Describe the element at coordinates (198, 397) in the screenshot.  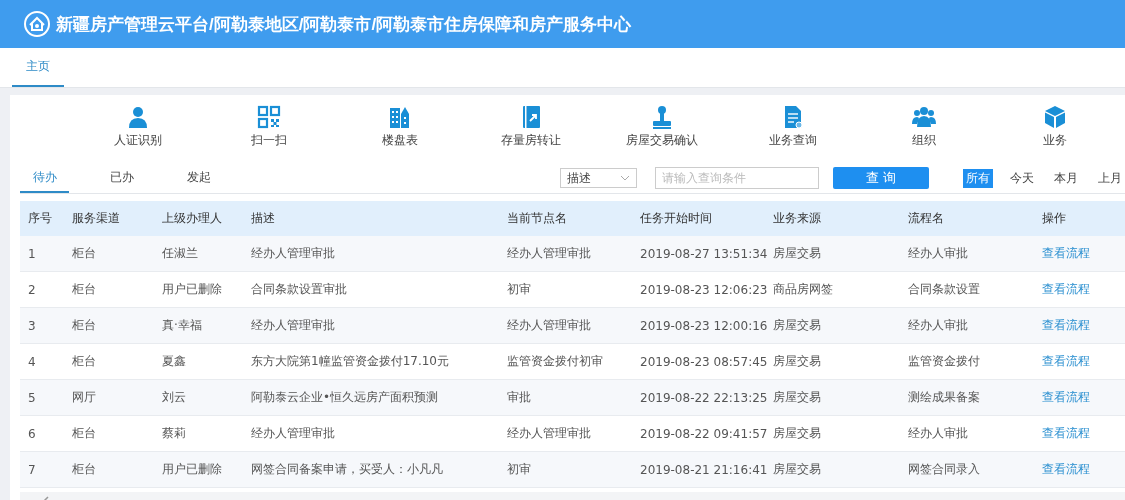
I see `table-cell: 刘云` at that location.